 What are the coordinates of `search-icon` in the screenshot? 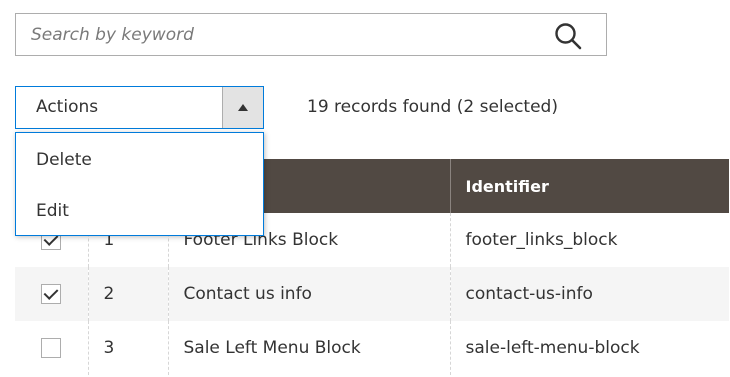 It's located at (568, 36).